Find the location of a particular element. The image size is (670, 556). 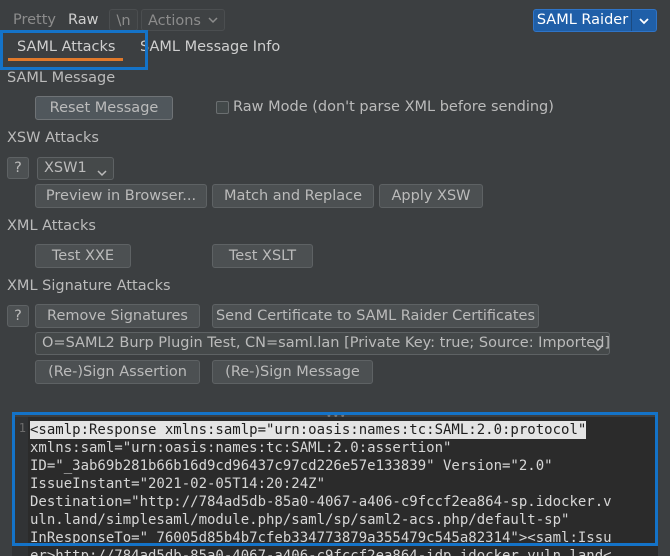

saml-raider-tab: SAML Raider is located at coordinates (595, 20).